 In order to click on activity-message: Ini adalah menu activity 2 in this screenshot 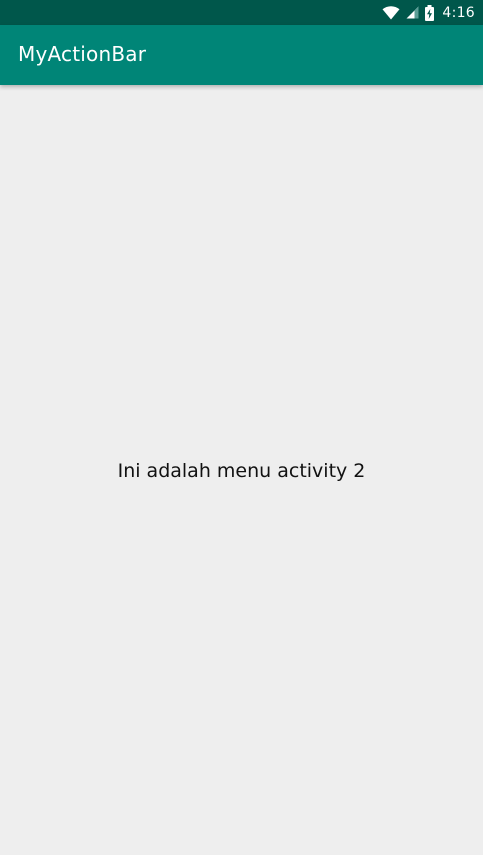, I will do `click(241, 471)`.